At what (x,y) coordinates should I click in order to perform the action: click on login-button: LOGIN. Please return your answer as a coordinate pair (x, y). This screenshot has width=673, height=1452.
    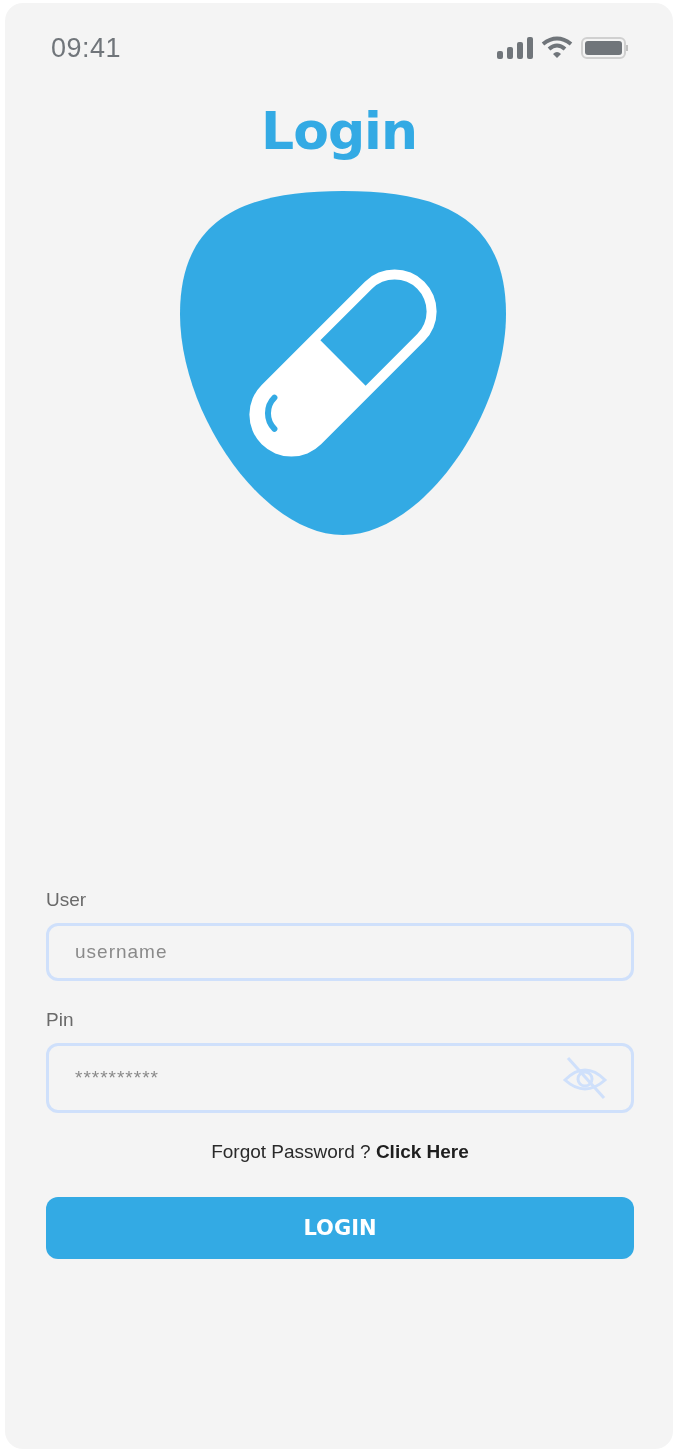
    Looking at the image, I should click on (340, 1228).